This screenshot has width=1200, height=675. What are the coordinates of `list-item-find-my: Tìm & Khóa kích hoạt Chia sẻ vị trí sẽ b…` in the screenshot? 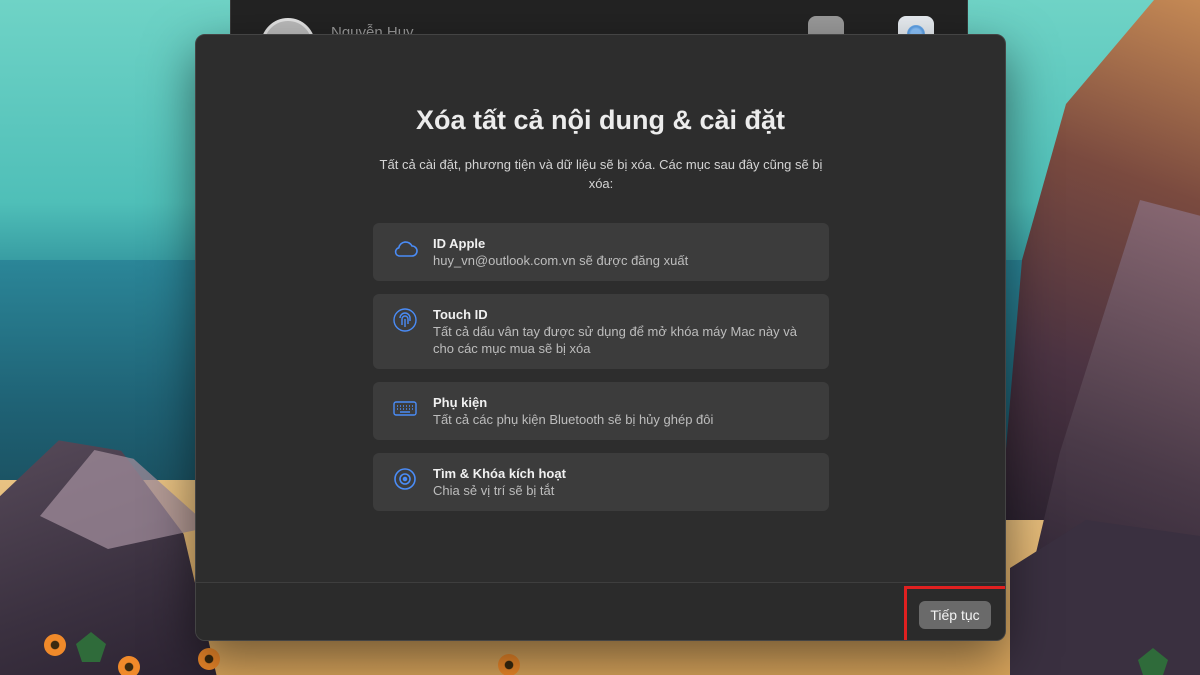 It's located at (601, 482).